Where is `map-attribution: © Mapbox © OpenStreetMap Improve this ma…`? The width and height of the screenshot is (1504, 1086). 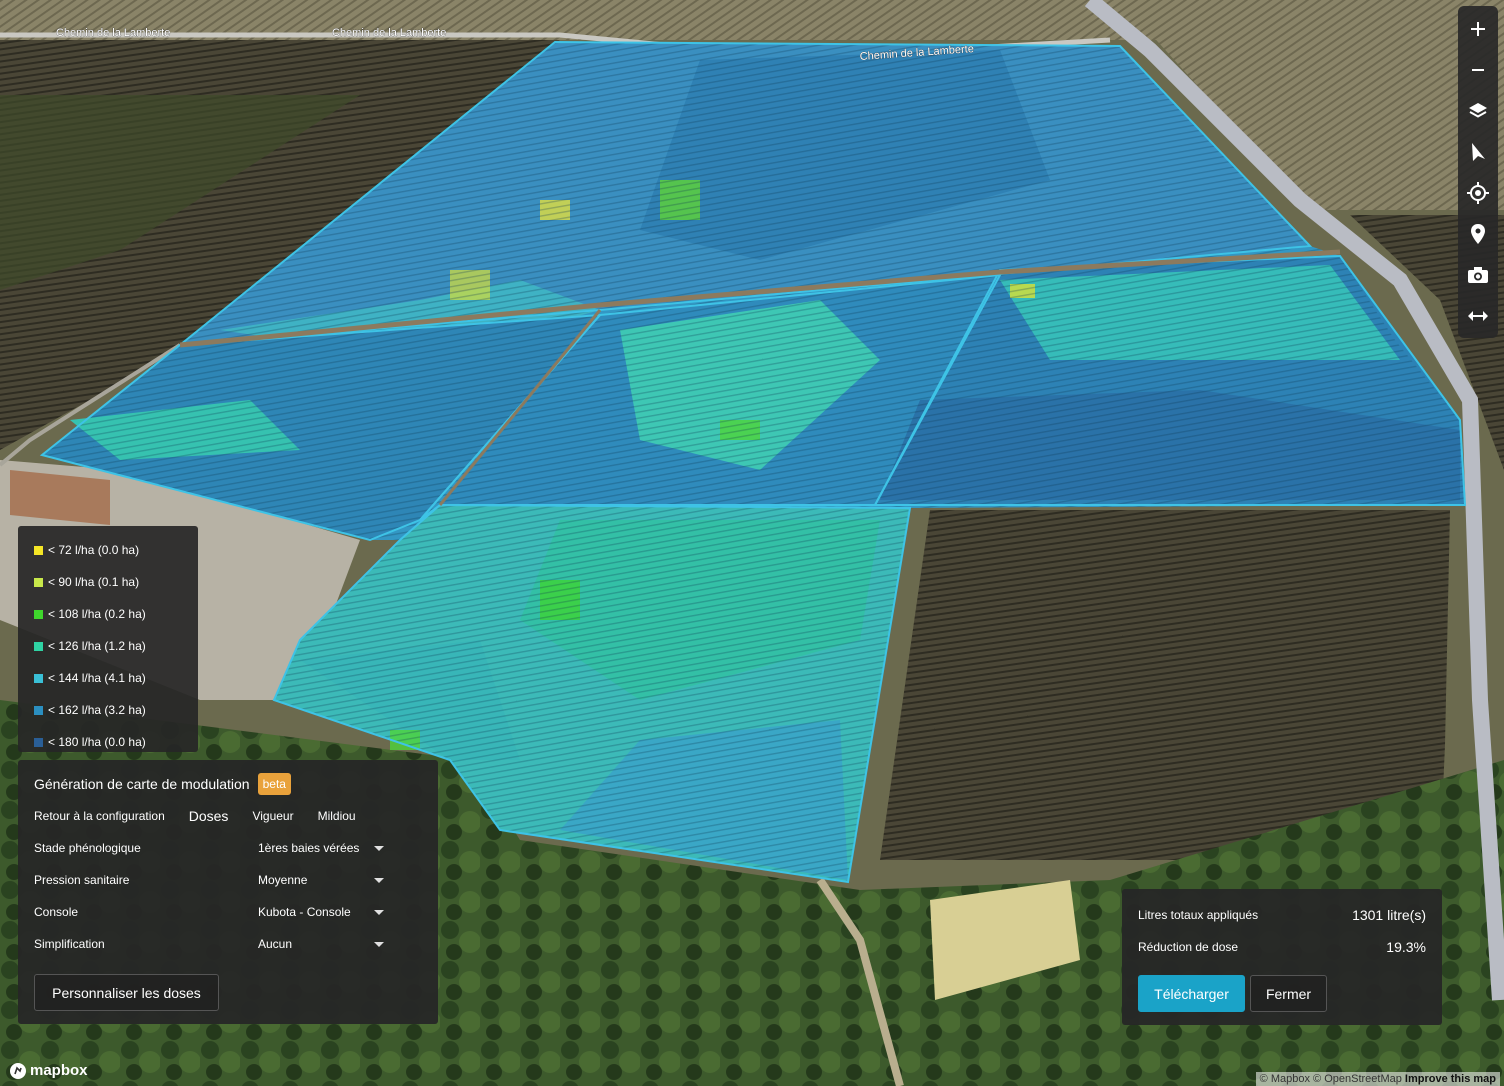
map-attribution: © Mapbox © OpenStreetMap Improve this ma… is located at coordinates (1377, 1079).